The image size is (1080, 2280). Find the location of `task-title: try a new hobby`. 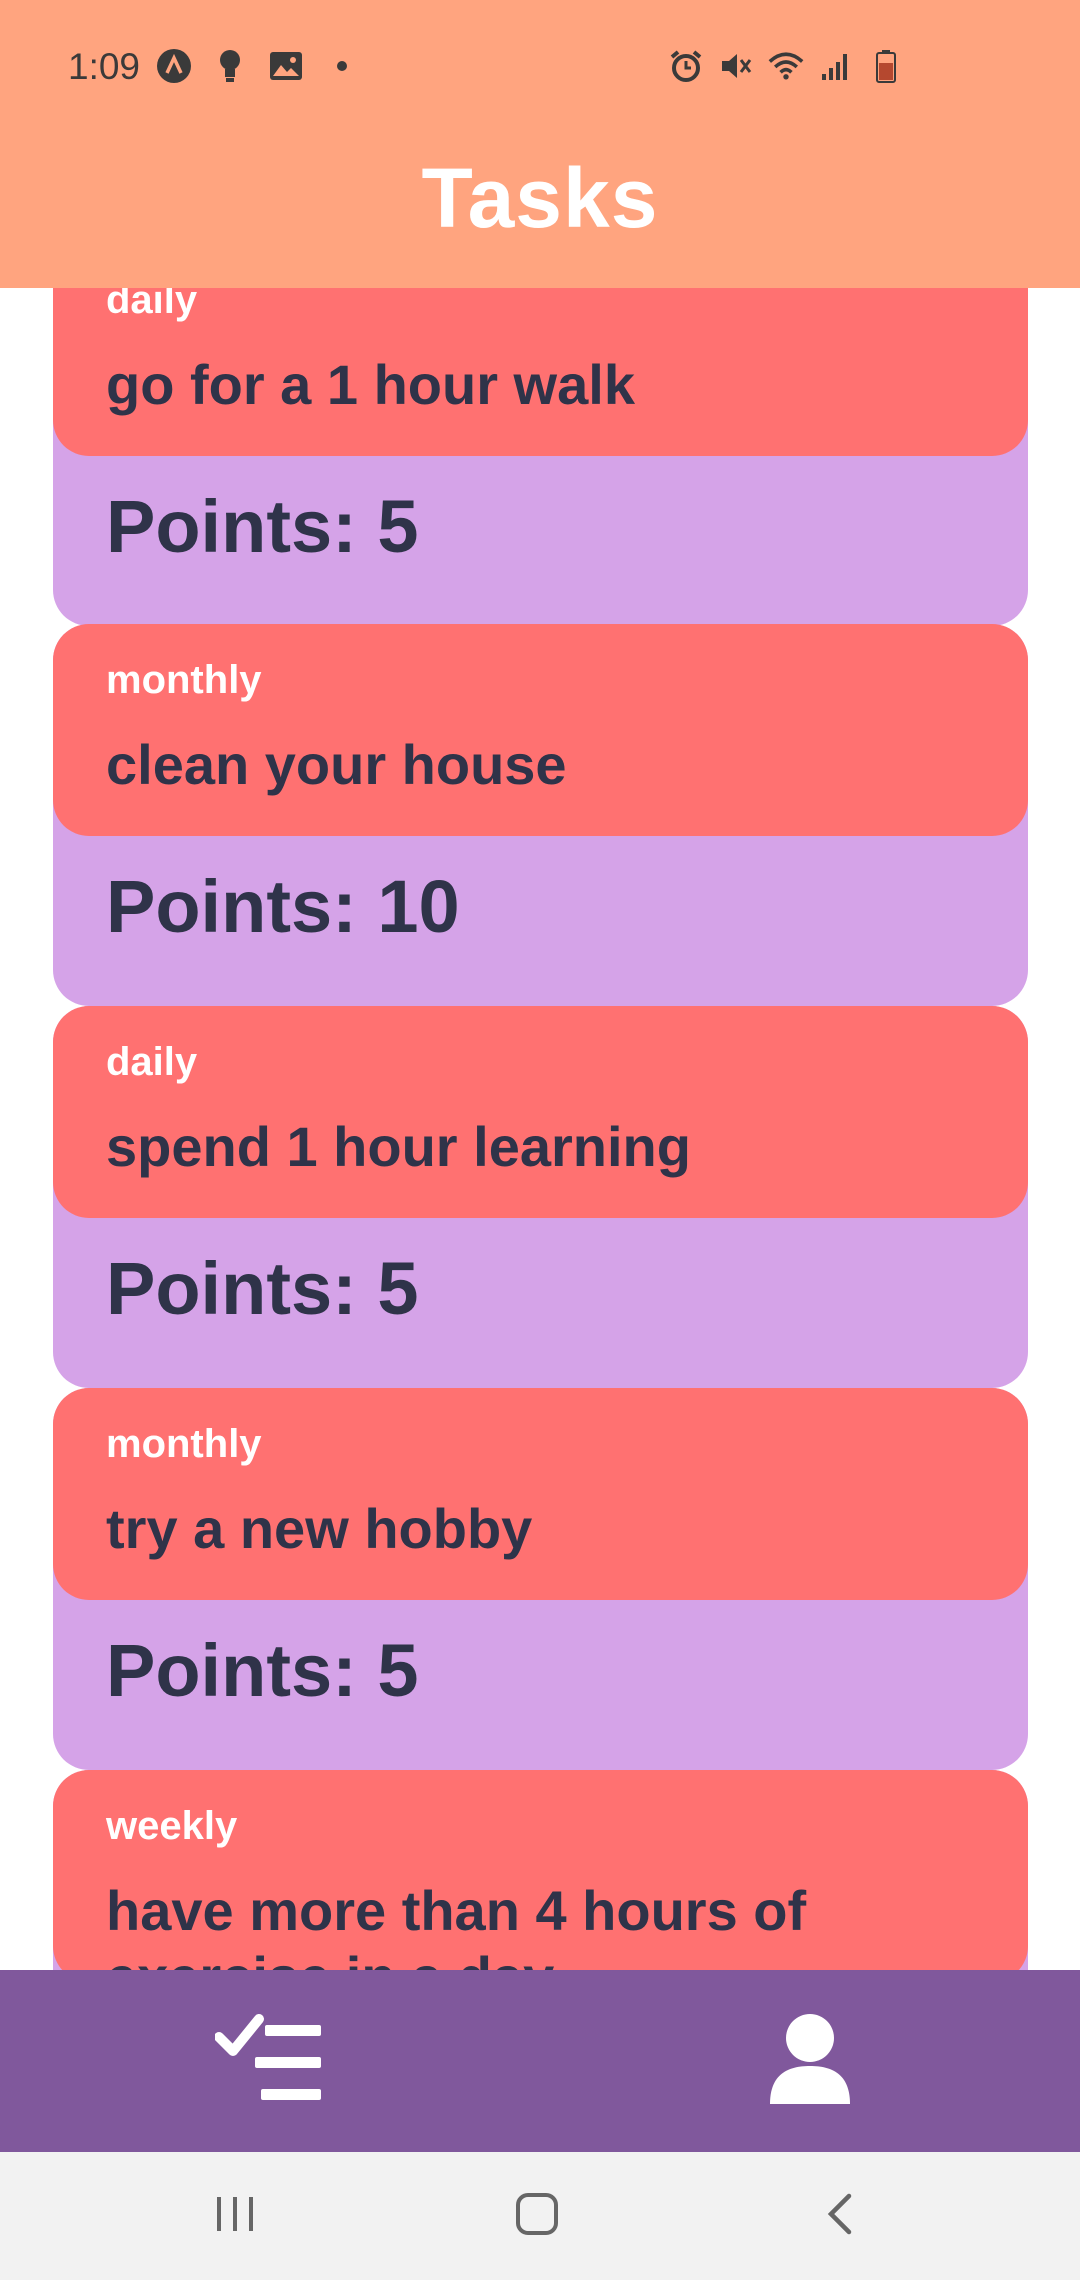

task-title: try a new hobby is located at coordinates (319, 1528).